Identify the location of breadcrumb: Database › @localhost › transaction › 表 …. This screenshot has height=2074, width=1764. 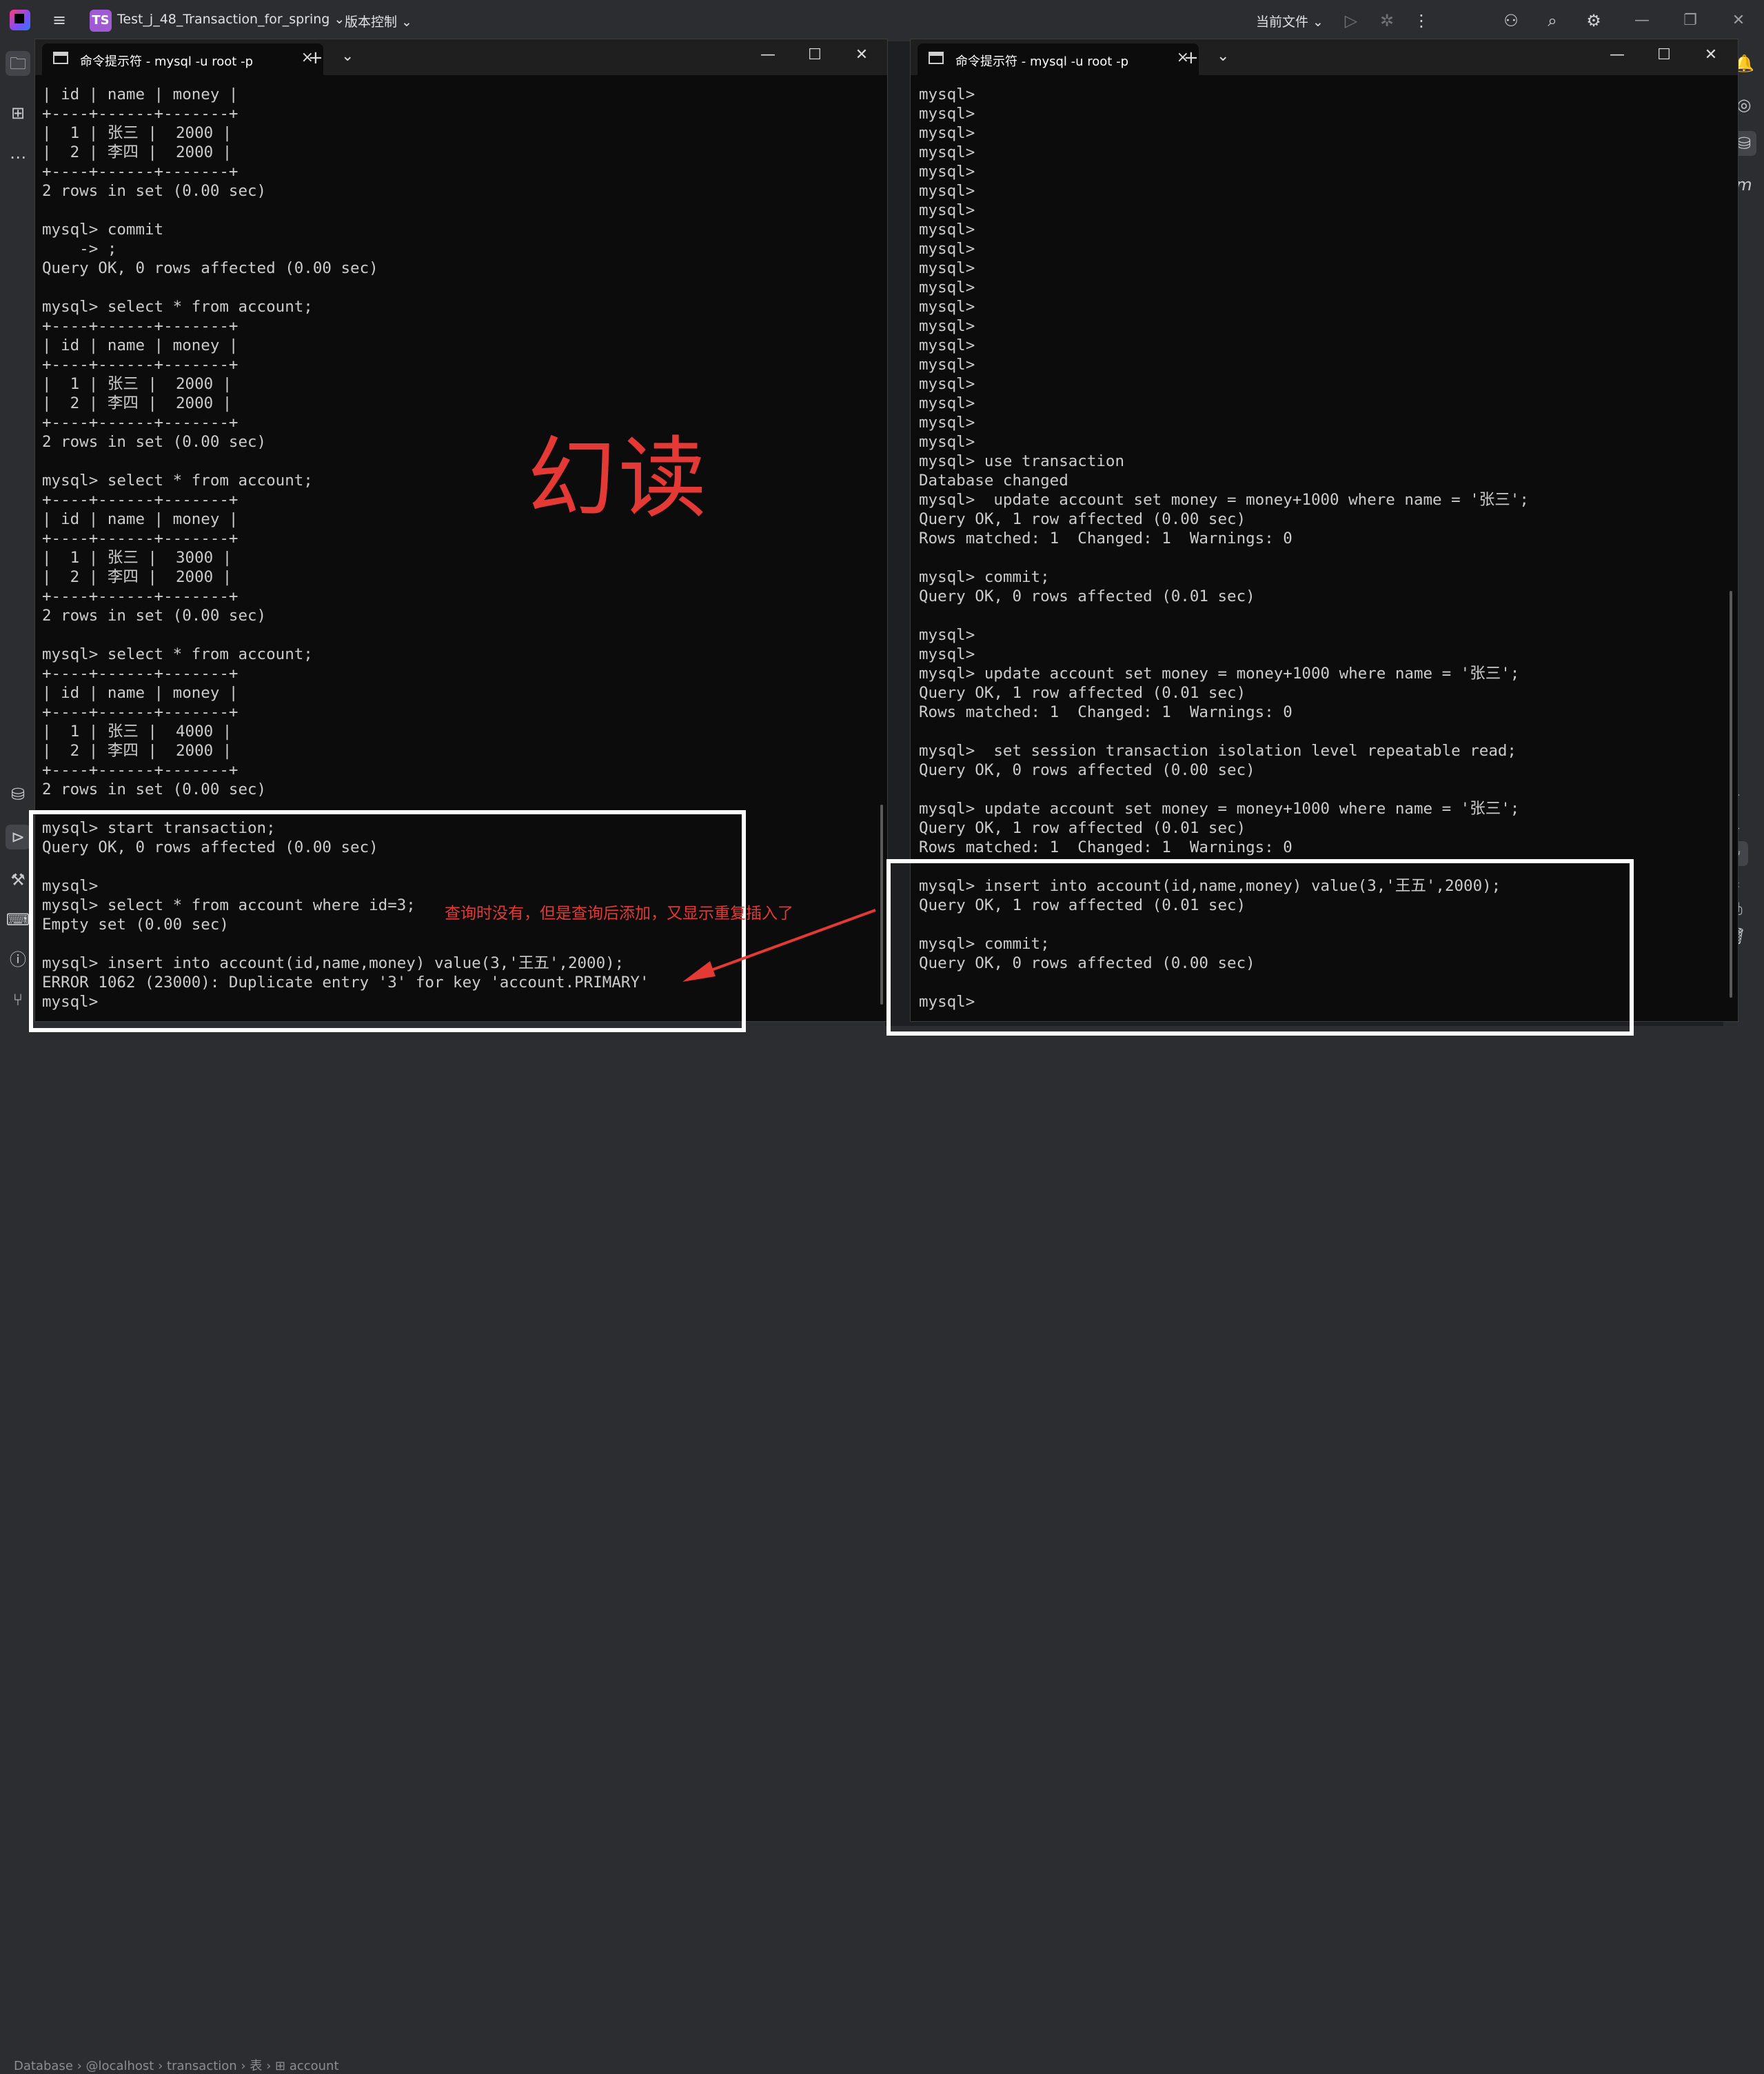
(176, 2066).